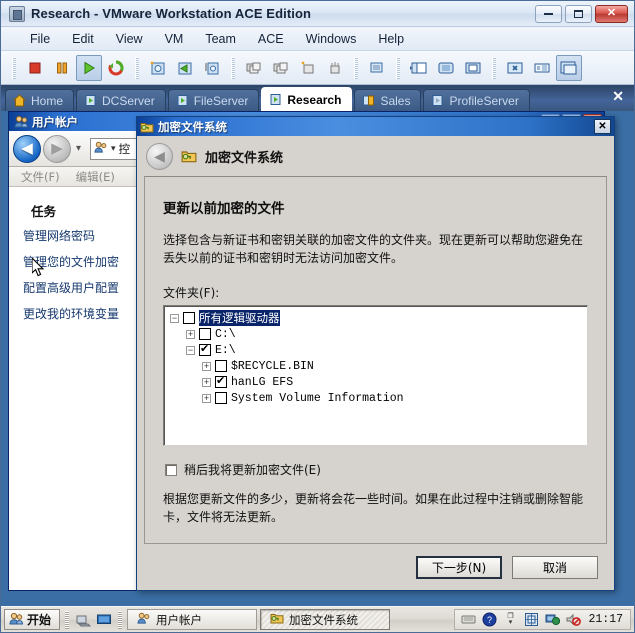 The image size is (635, 633). Describe the element at coordinates (555, 567) in the screenshot. I see `cancel-button: 取消` at that location.